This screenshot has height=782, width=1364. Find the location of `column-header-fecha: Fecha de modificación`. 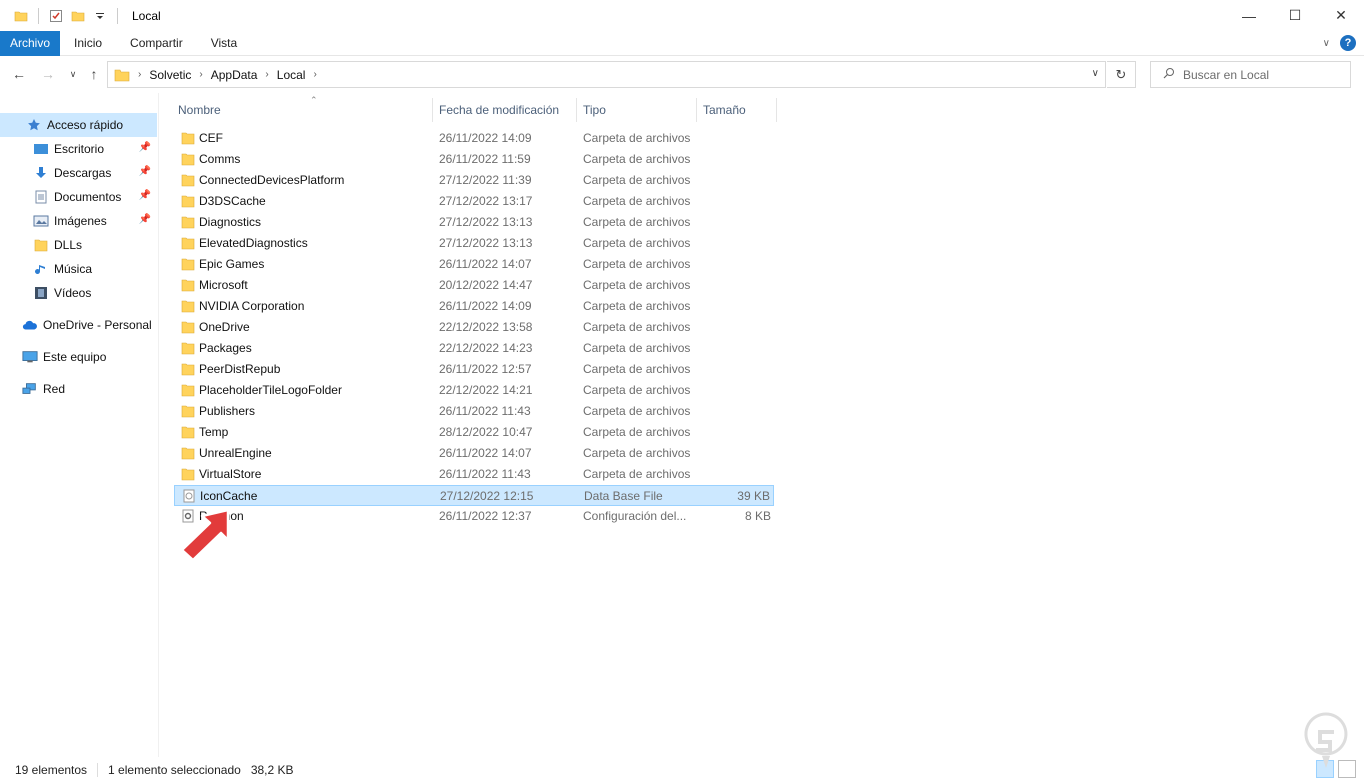

column-header-fecha: Fecha de modificación is located at coordinates (505, 110).